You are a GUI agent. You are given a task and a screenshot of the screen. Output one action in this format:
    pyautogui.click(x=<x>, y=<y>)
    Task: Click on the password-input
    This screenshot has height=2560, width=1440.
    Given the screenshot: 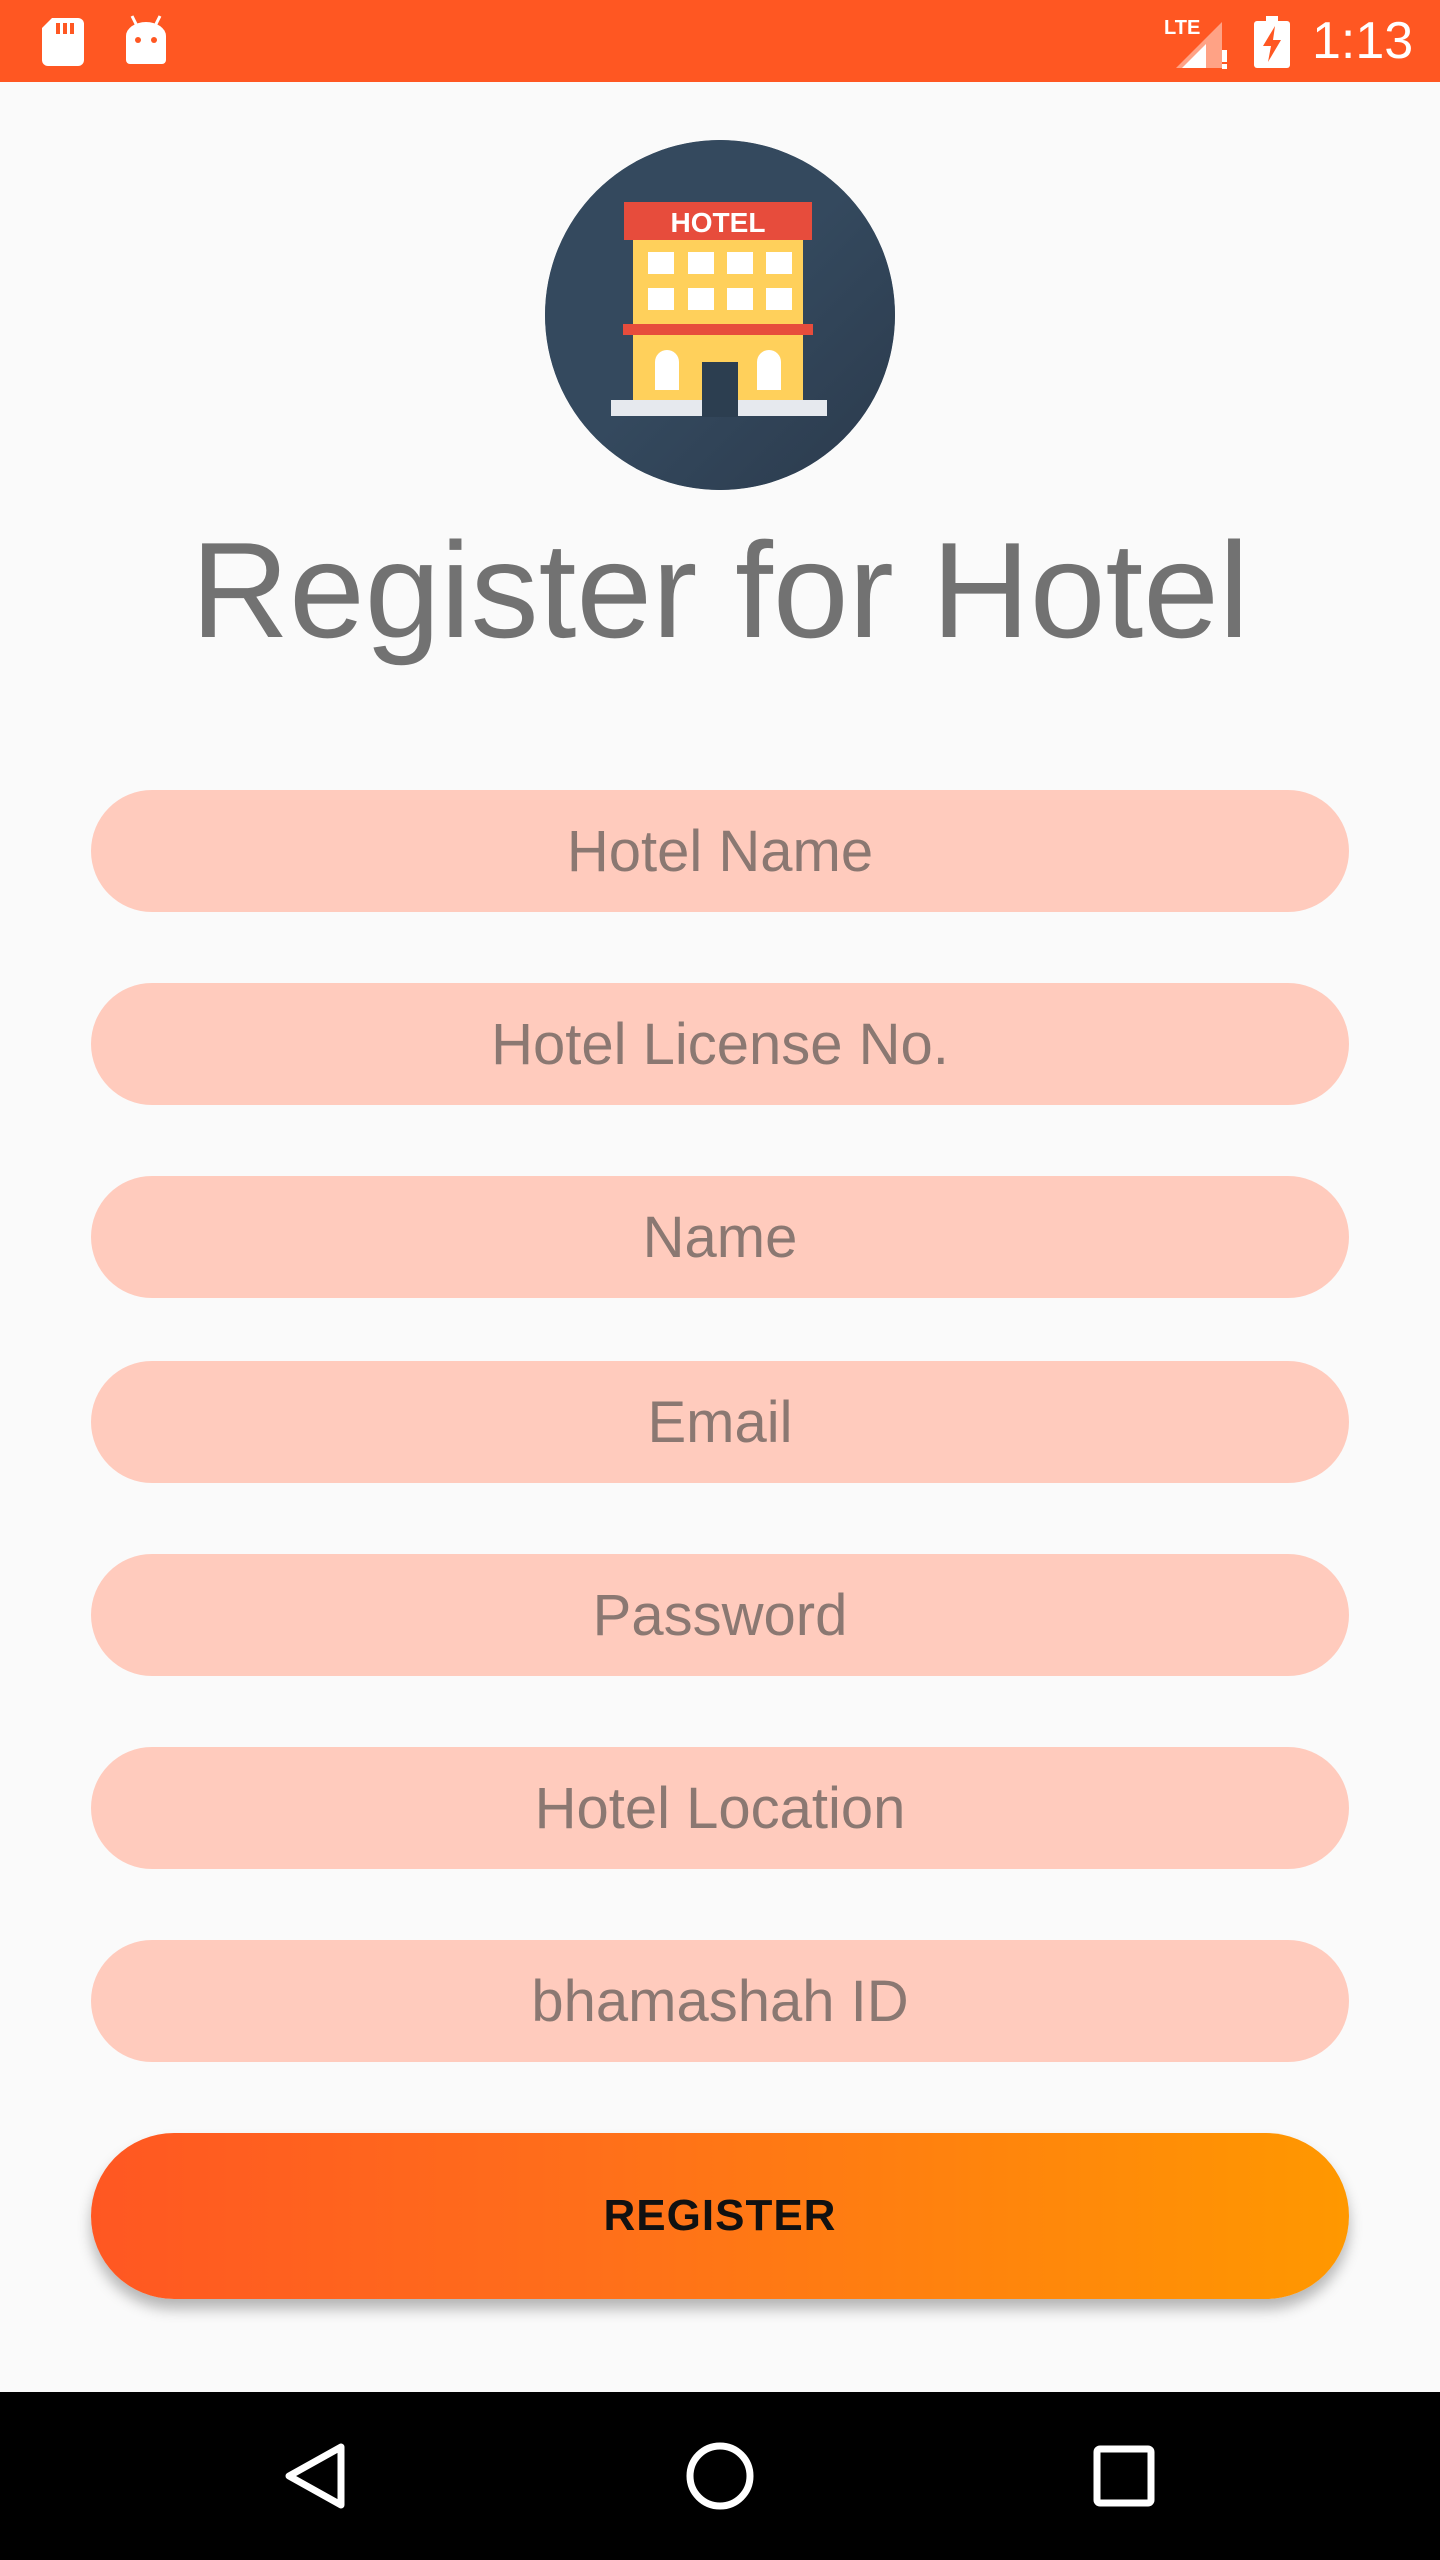 What is the action you would take?
    pyautogui.click(x=720, y=1615)
    